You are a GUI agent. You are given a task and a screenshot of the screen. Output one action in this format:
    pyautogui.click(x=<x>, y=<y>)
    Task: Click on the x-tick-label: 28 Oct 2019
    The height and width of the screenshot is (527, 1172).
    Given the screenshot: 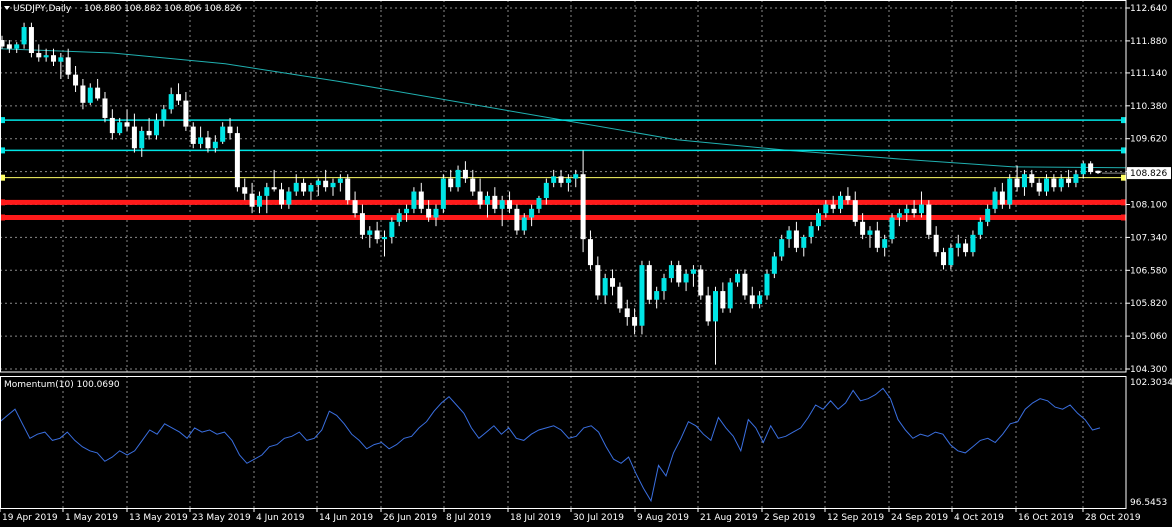 What is the action you would take?
    pyautogui.click(x=1113, y=518)
    